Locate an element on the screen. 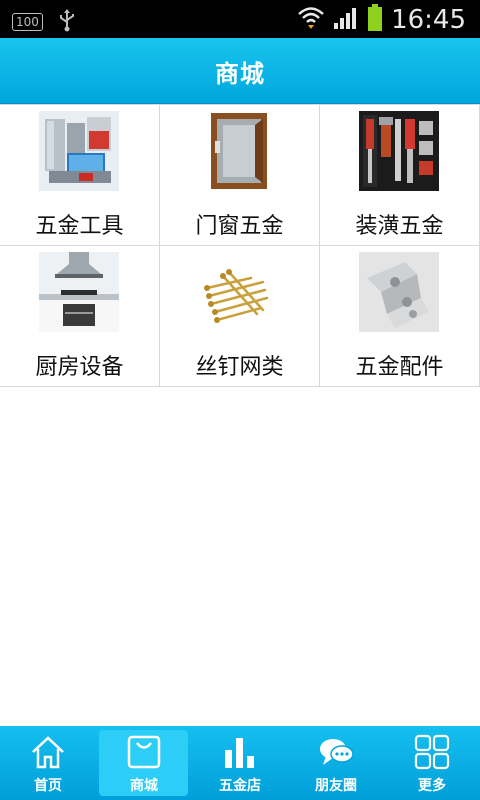 The height and width of the screenshot is (800, 480). app-header: 商城 is located at coordinates (240, 71).